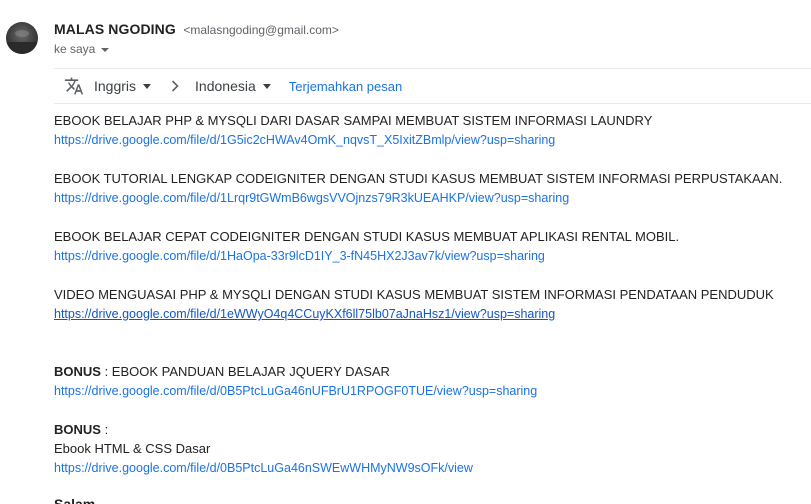  What do you see at coordinates (345, 86) in the screenshot?
I see `translate-message-link: Terjemahkan pesan` at bounding box center [345, 86].